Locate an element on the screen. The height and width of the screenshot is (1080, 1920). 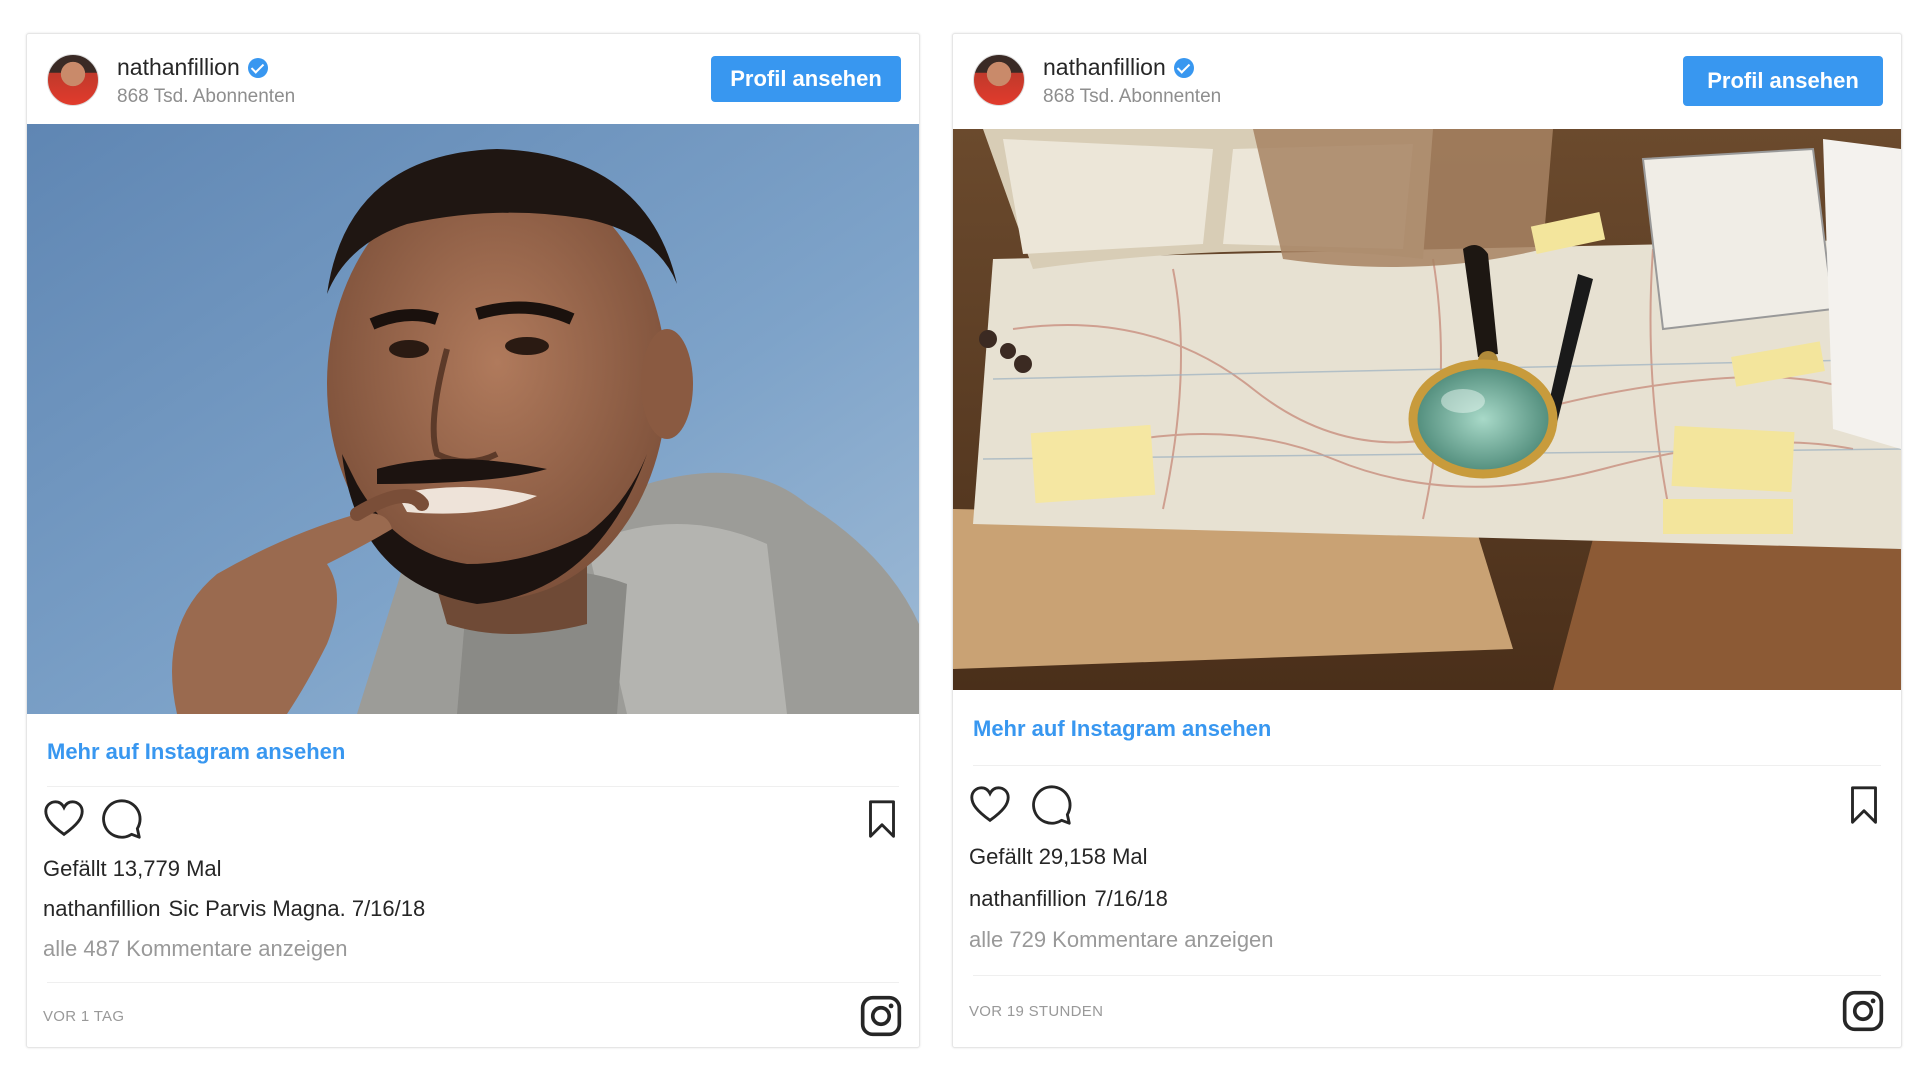
post-timestamp: VOR 19 STUNDEN is located at coordinates (1036, 1011).